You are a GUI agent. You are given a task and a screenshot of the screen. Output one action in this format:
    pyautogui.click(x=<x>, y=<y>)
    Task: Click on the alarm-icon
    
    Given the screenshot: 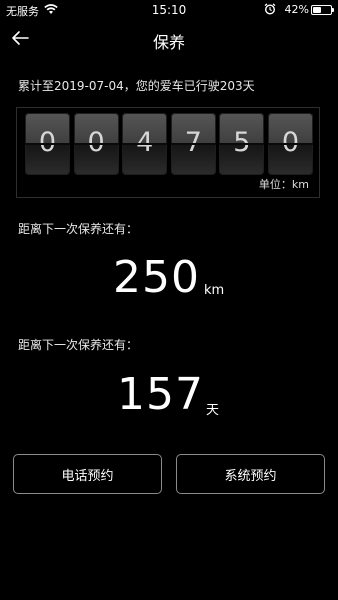 What is the action you would take?
    pyautogui.click(x=270, y=9)
    